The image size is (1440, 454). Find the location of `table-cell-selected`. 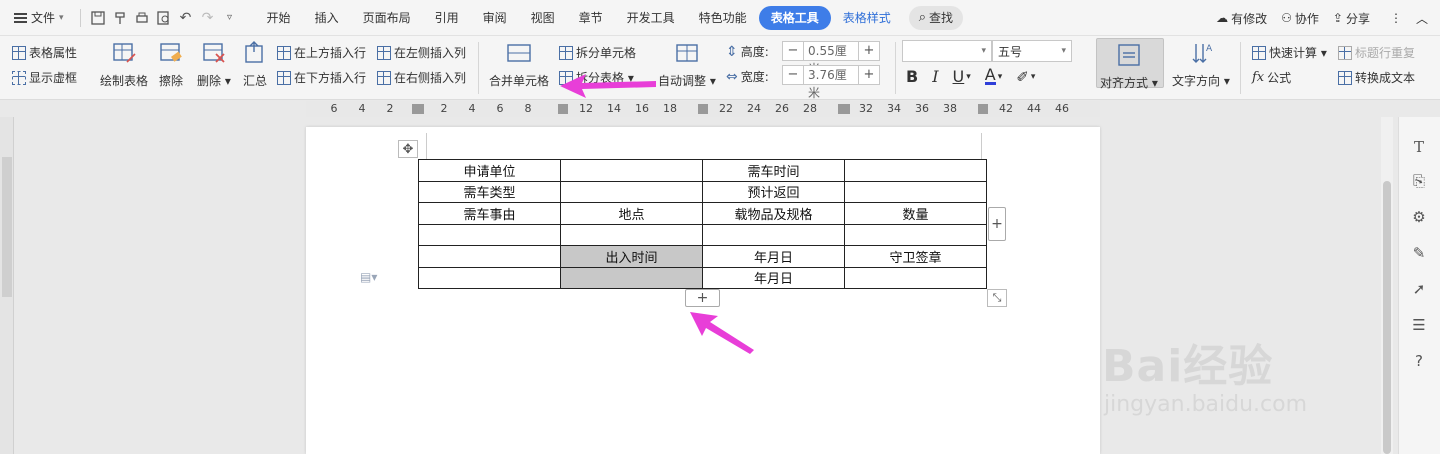

table-cell-selected is located at coordinates (631, 277).